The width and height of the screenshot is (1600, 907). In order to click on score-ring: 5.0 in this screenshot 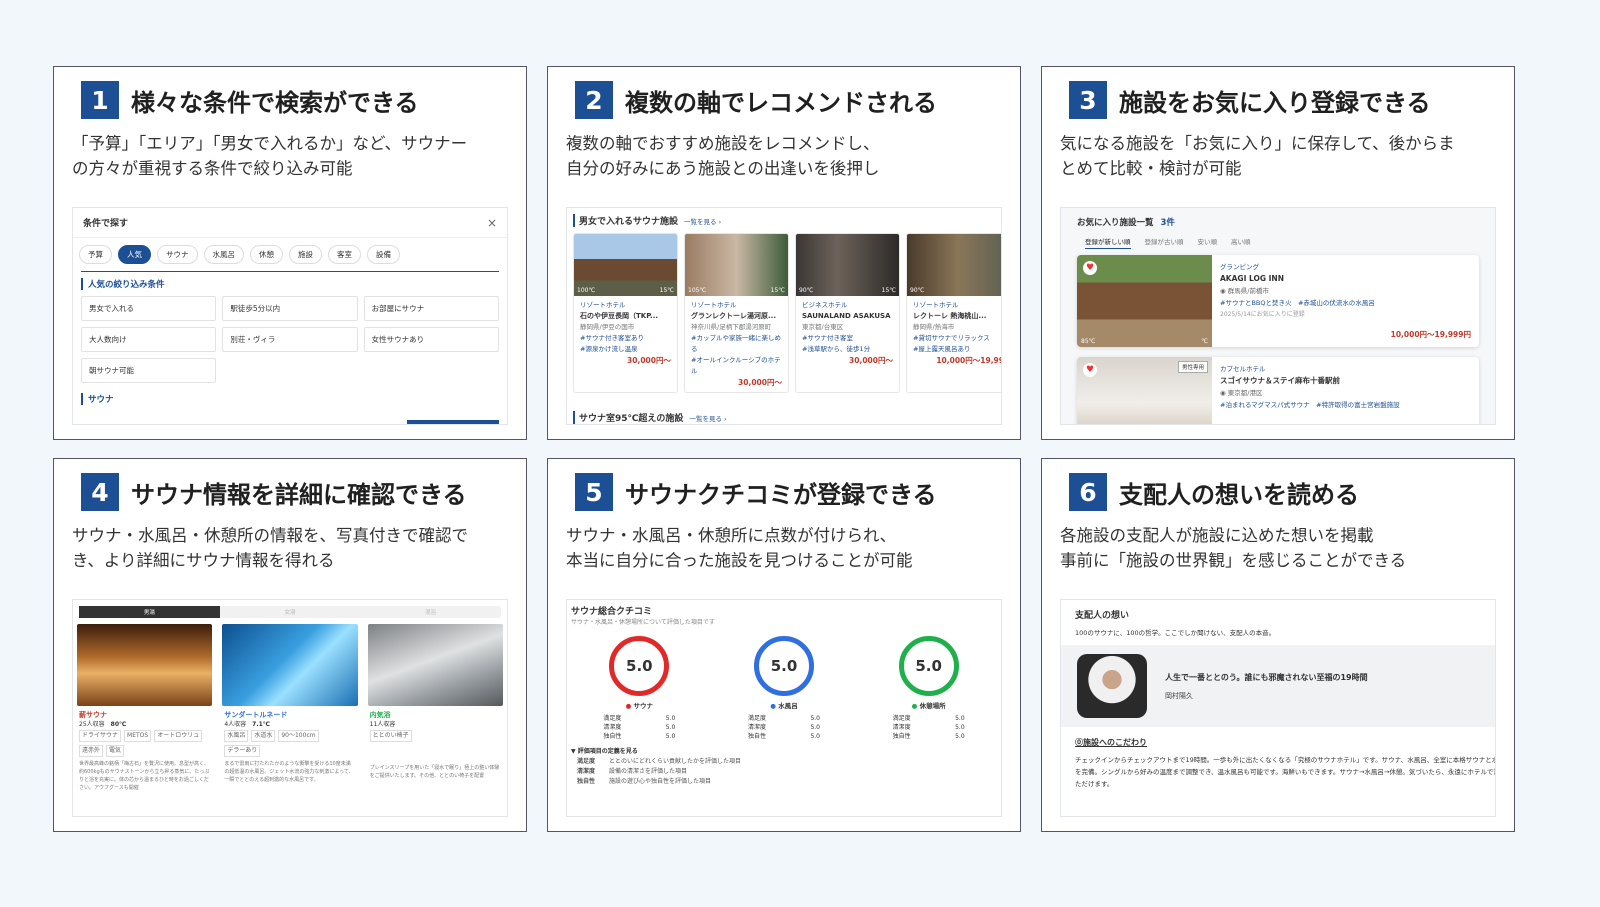, I will do `click(639, 666)`.